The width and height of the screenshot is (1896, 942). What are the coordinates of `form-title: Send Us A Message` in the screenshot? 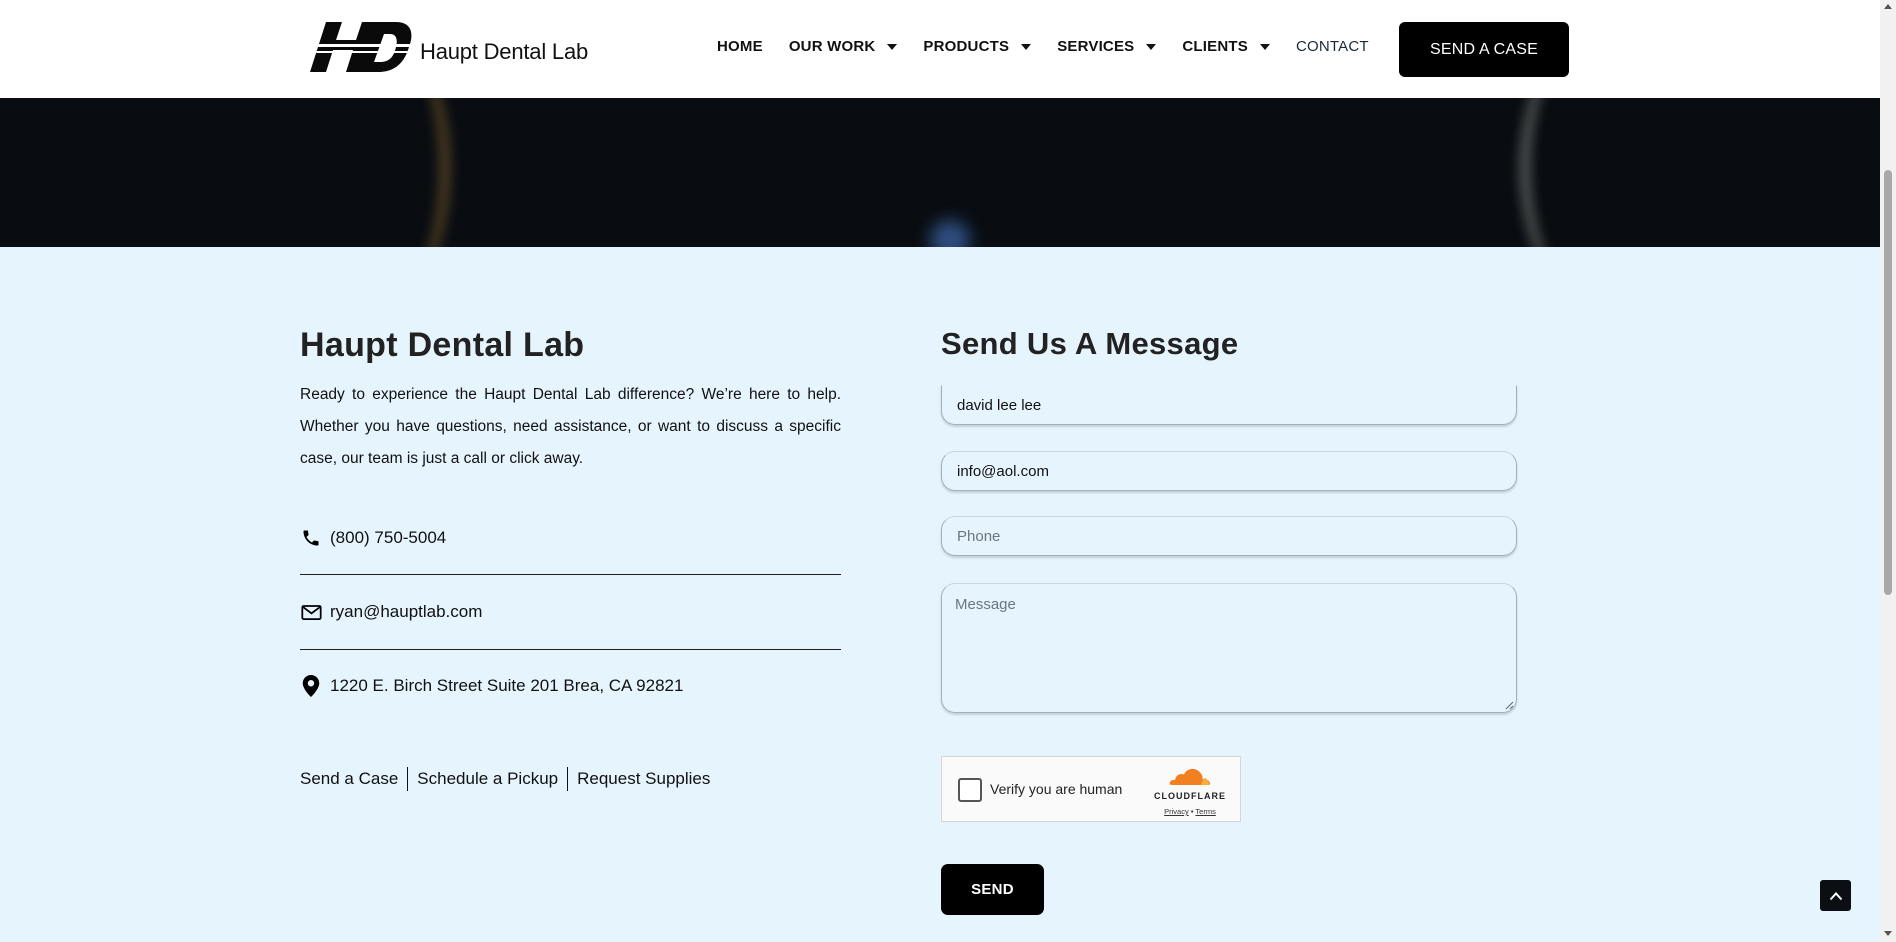 It's located at (1090, 343).